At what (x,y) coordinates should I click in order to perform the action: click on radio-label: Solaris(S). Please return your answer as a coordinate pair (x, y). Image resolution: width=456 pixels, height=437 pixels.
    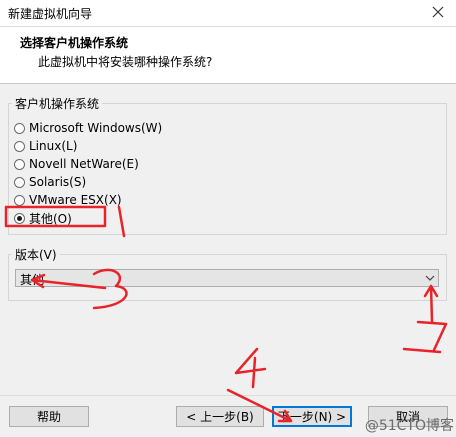
    Looking at the image, I should click on (58, 182).